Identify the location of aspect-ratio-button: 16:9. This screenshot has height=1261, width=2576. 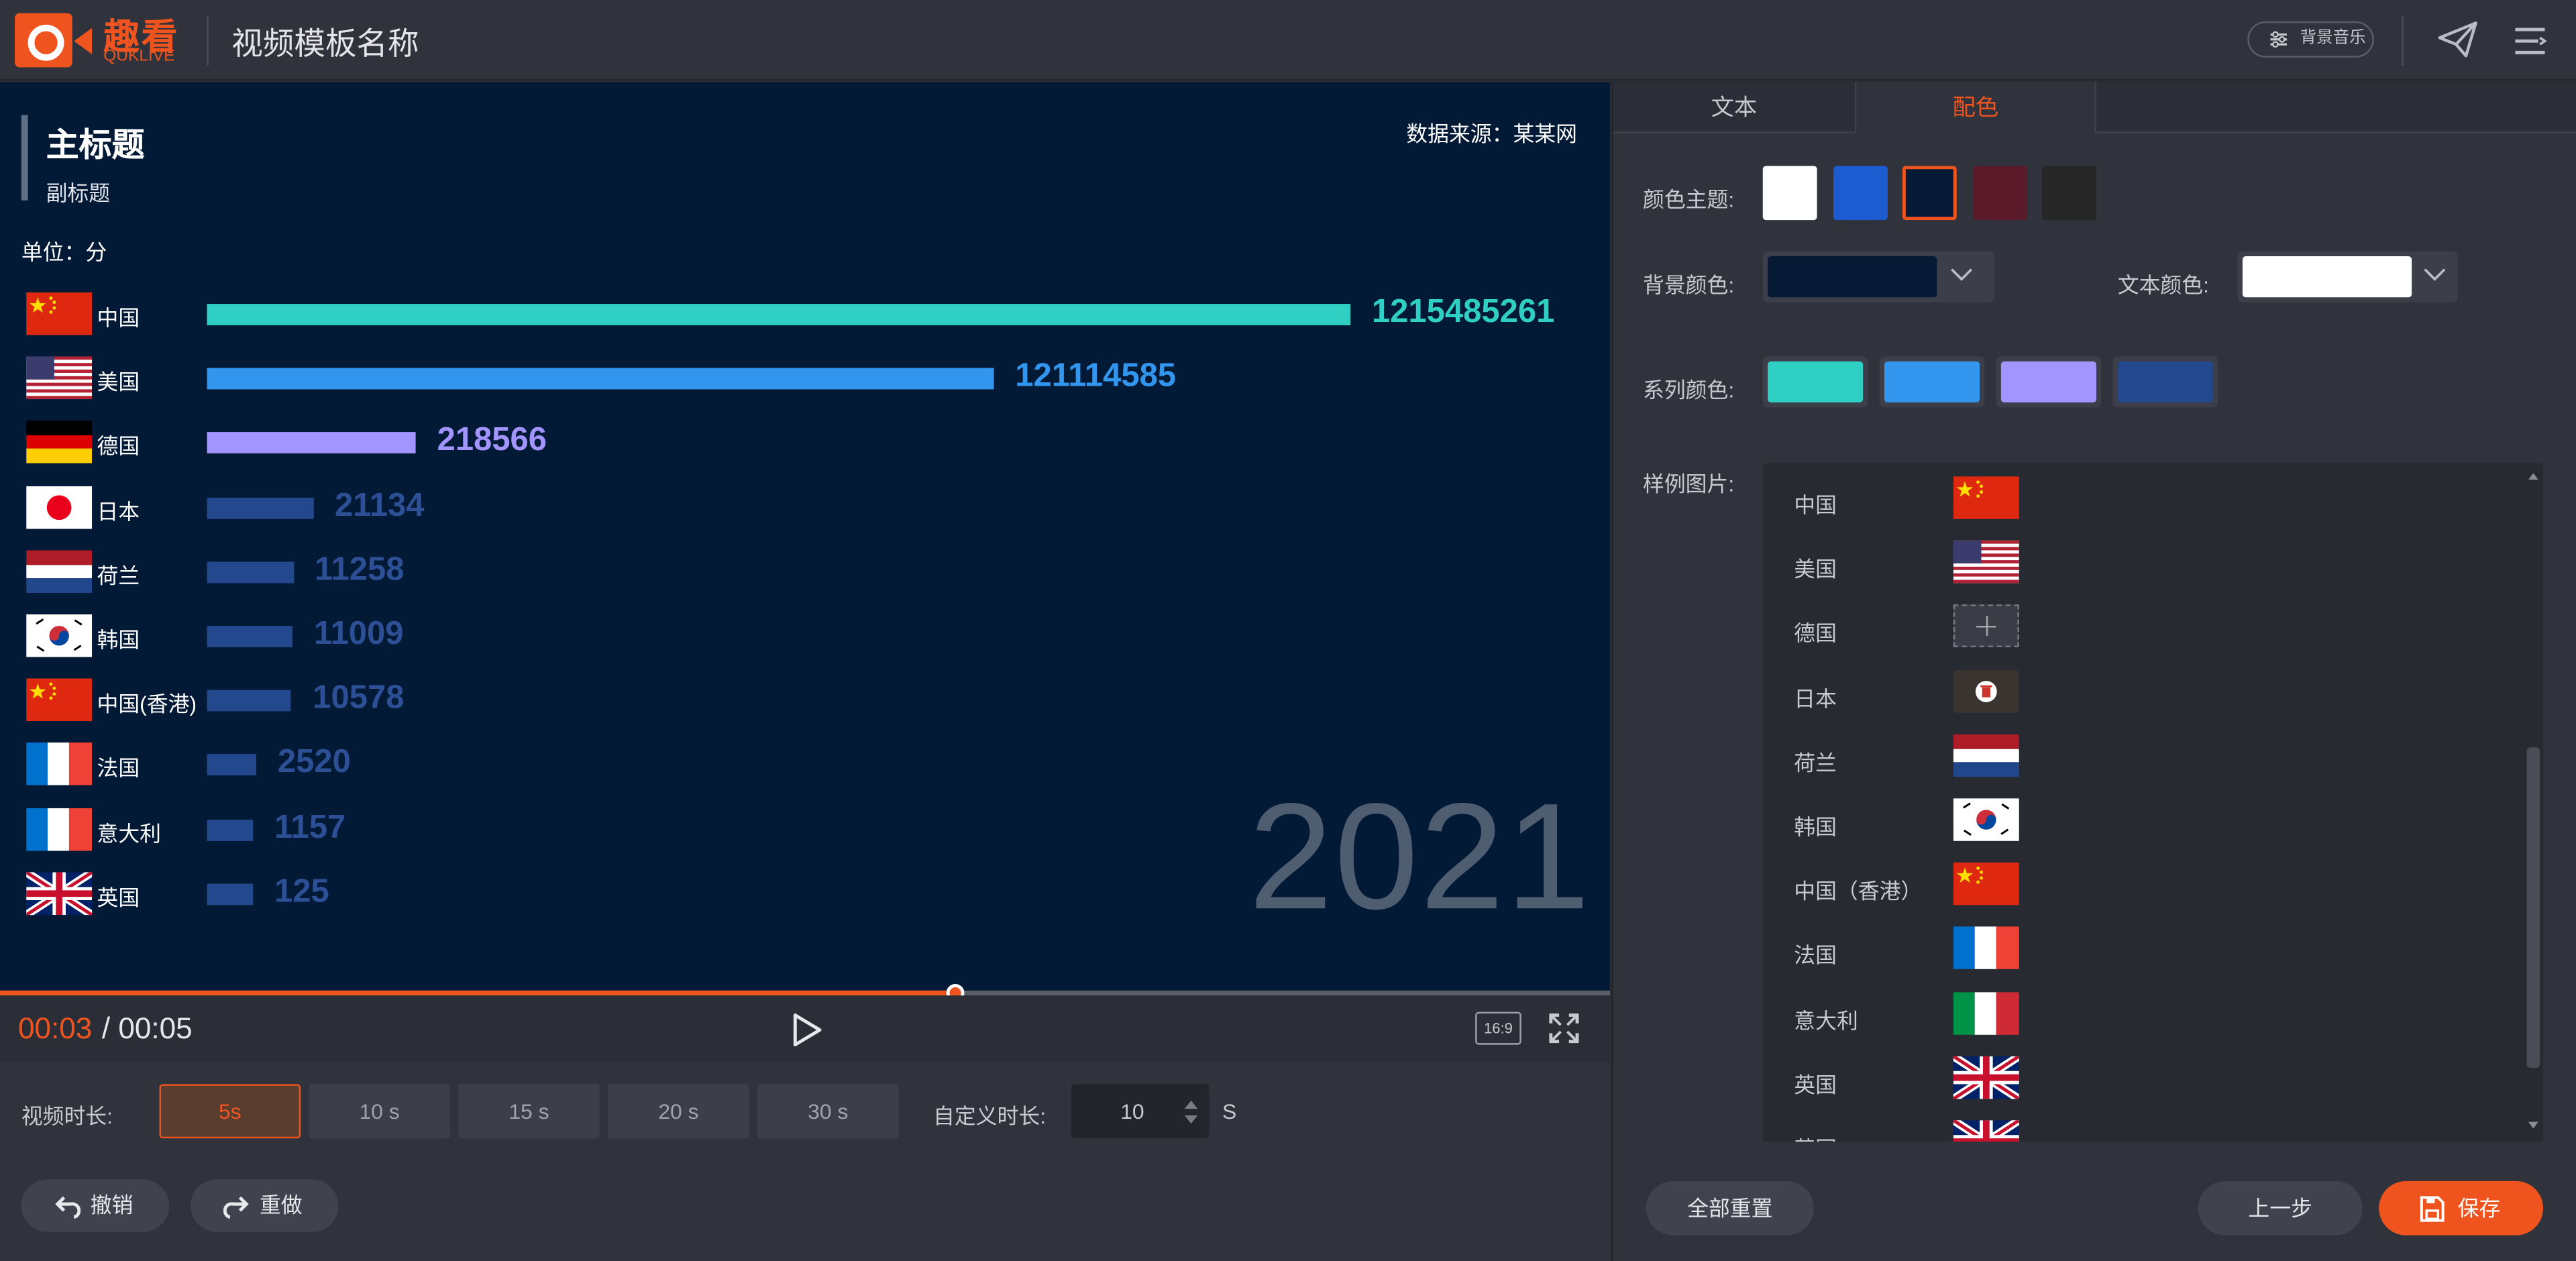
(1498, 1028).